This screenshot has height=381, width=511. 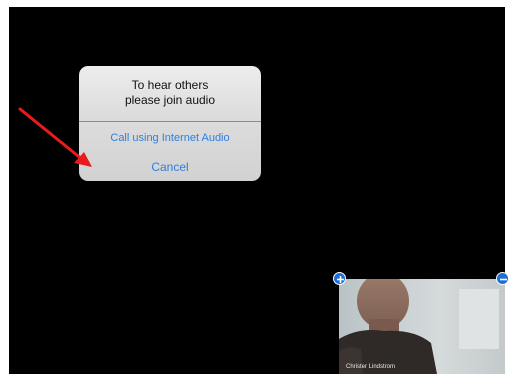 I want to click on dialog-message-line-1: To hear others, so click(x=170, y=85).